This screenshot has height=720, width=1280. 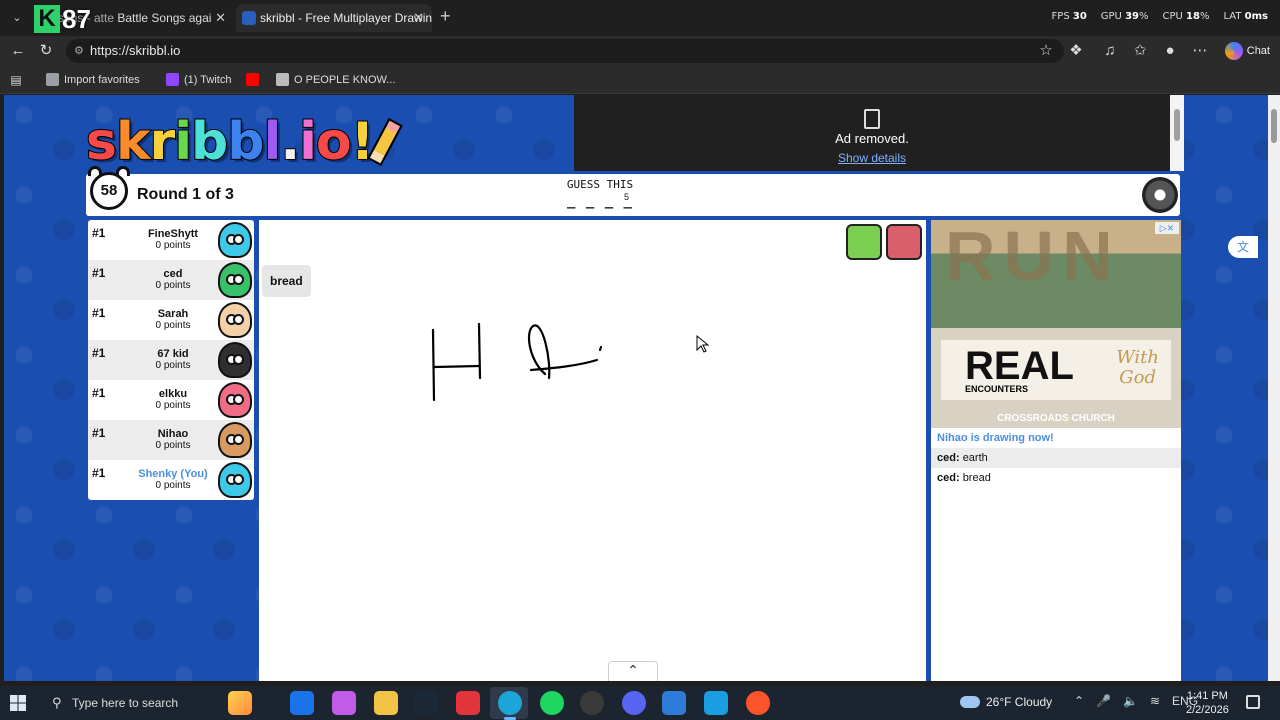 I want to click on player-name: elkku, so click(x=173, y=394).